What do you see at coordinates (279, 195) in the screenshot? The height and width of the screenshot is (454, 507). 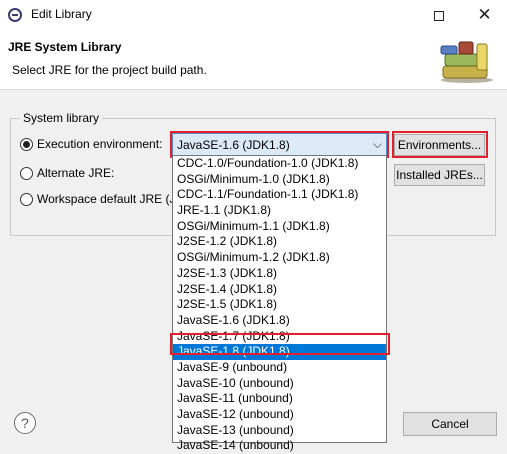 I see `dropdown-item: CDC-1.1/Foundation-1.1 (JDK1.8)` at bounding box center [279, 195].